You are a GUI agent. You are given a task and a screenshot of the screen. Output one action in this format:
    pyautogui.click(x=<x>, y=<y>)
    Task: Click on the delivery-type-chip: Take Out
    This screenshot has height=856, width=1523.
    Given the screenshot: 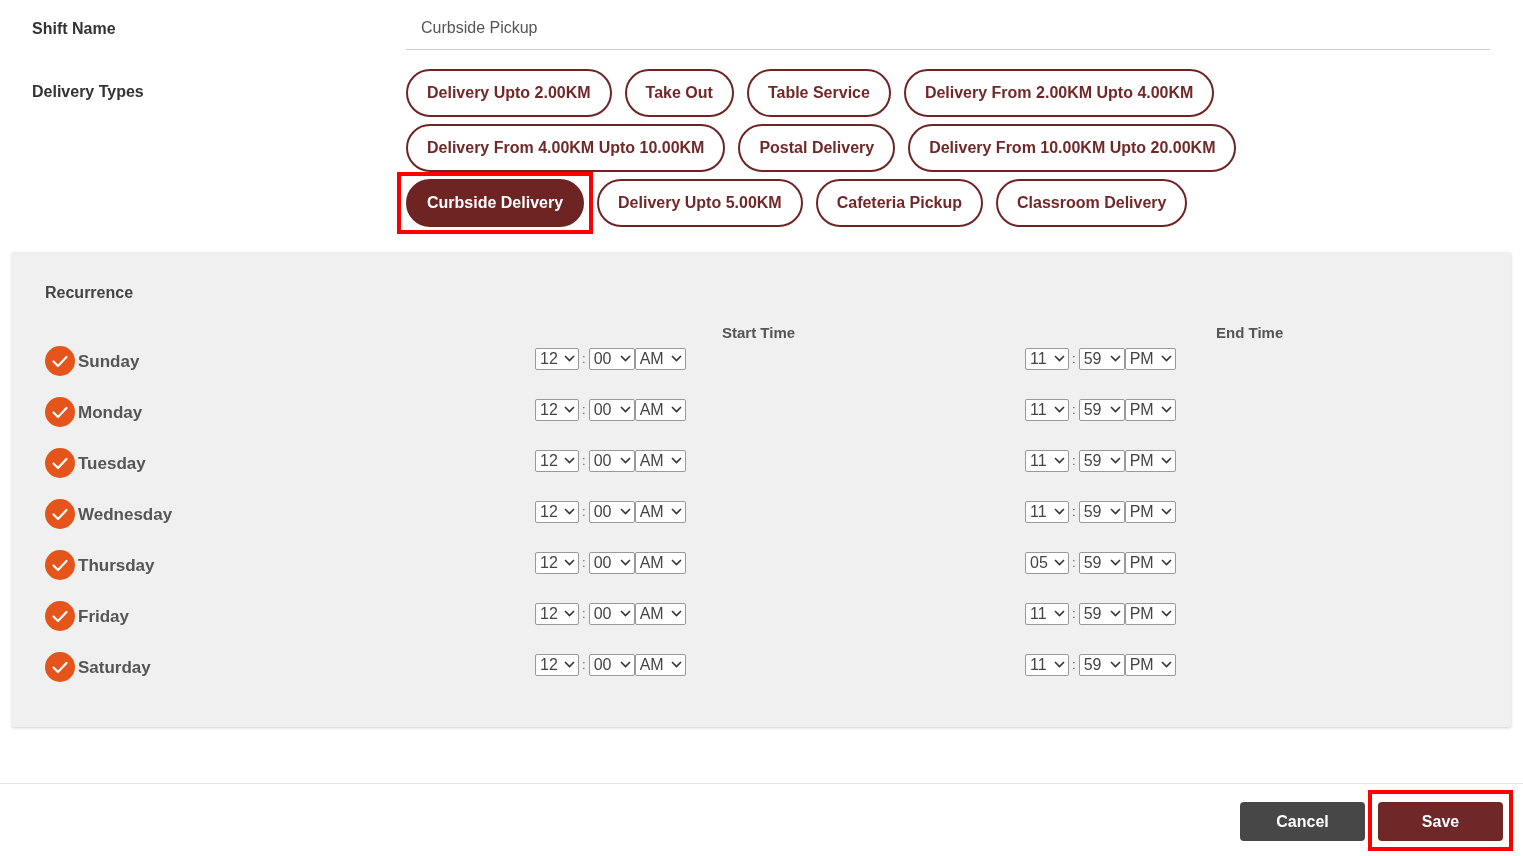 What is the action you would take?
    pyautogui.click(x=679, y=93)
    